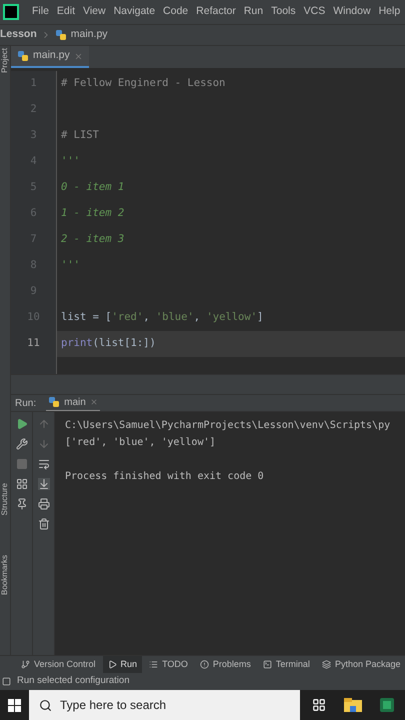 This screenshot has height=720, width=405. Describe the element at coordinates (112, 664) in the screenshot. I see `play-icon` at that location.